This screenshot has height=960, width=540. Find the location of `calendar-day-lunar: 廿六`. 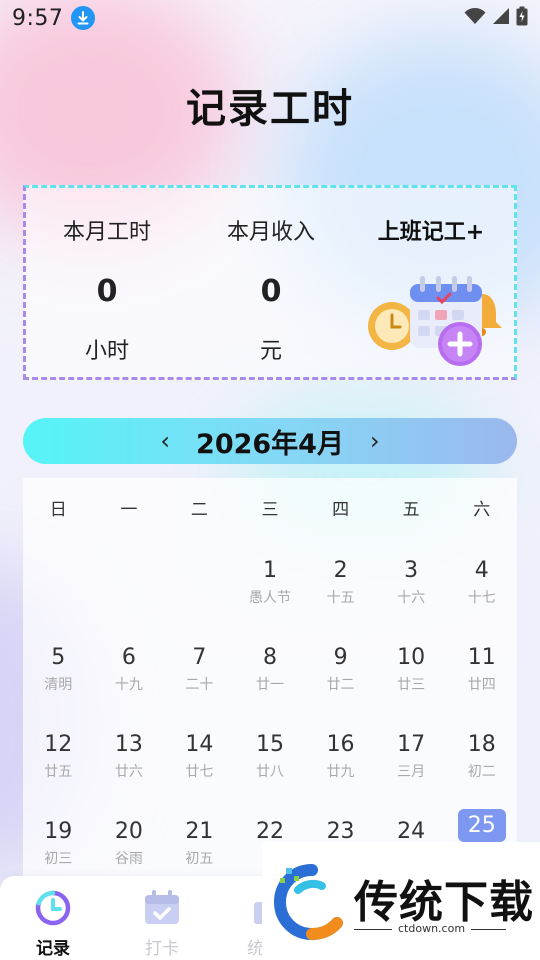

calendar-day-lunar: 廿六 is located at coordinates (128, 772).